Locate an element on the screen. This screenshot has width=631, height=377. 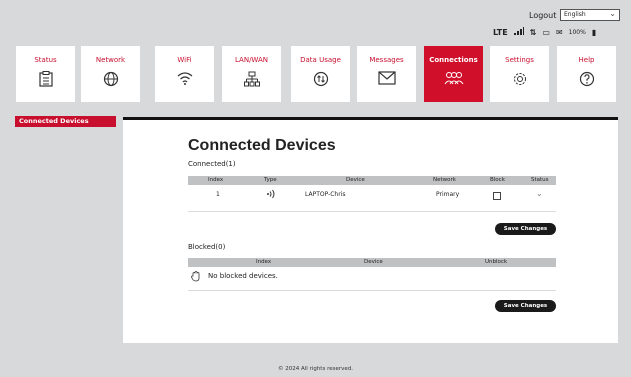
nav-settings: Settings is located at coordinates (519, 74).